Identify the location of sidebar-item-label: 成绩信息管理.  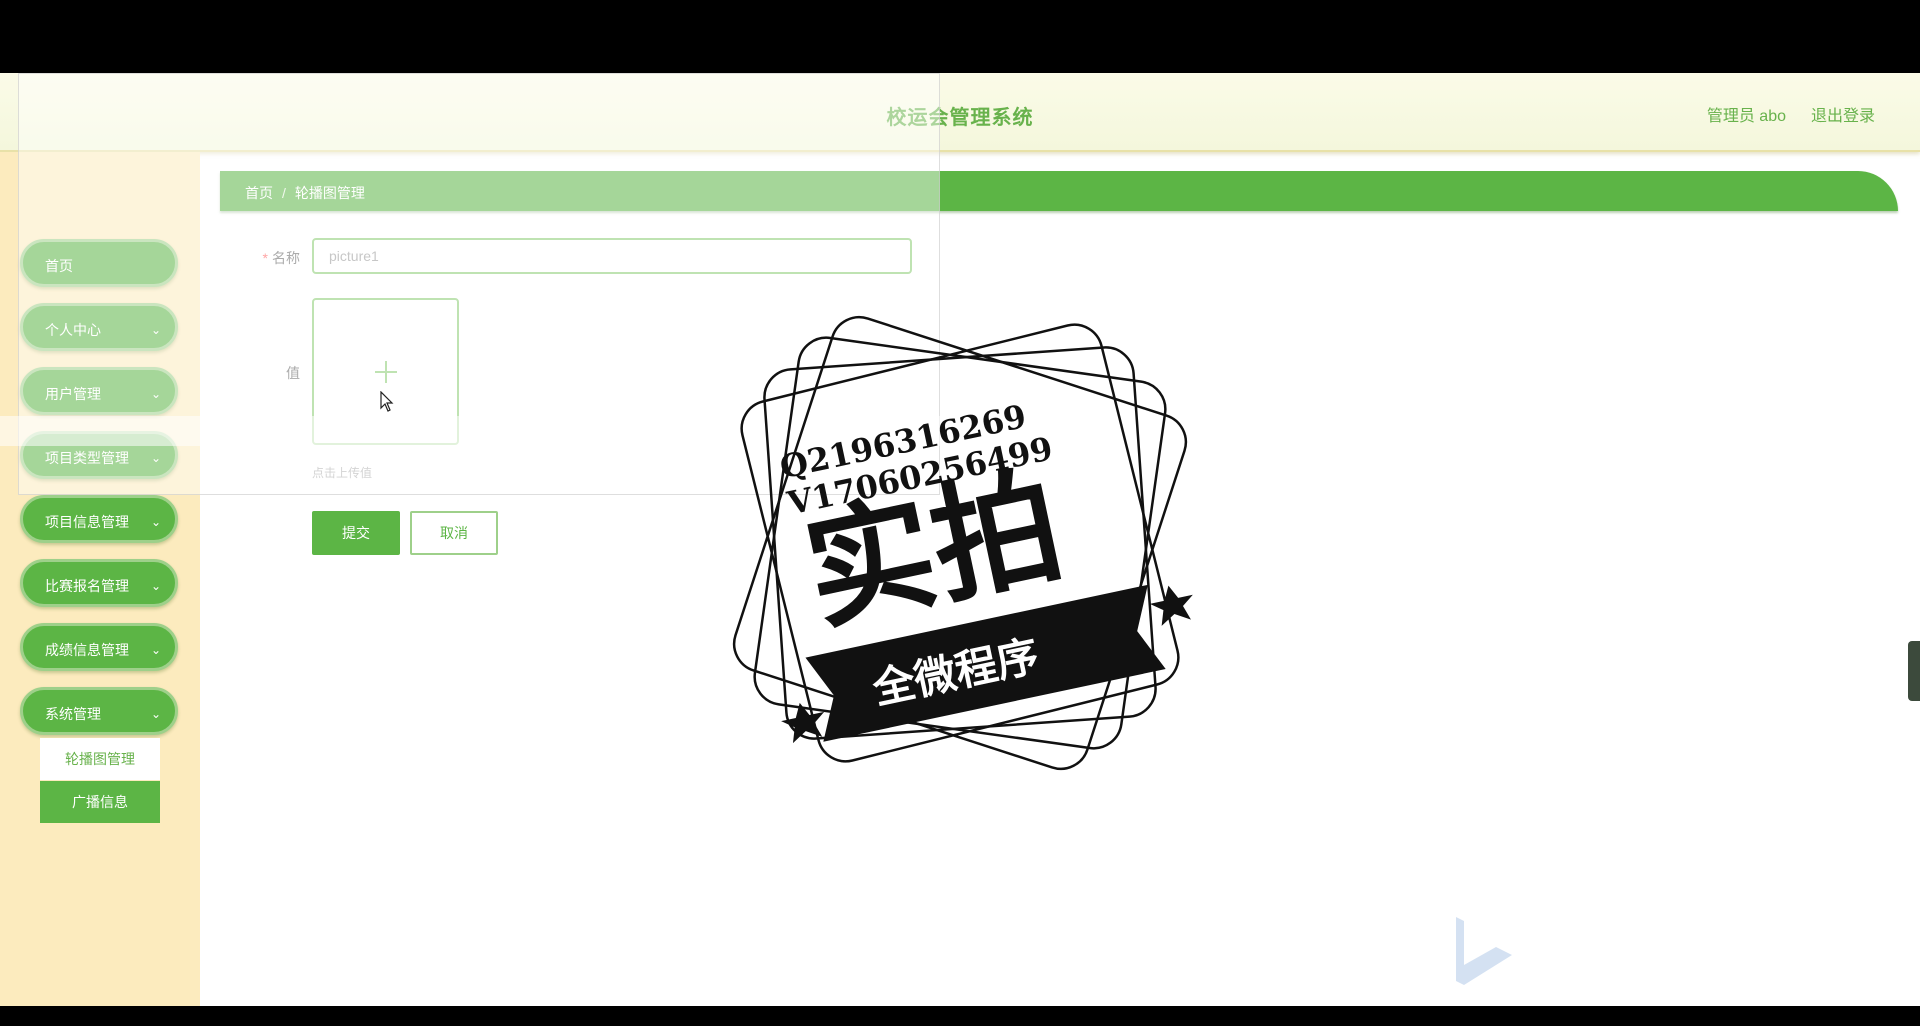
(87, 650).